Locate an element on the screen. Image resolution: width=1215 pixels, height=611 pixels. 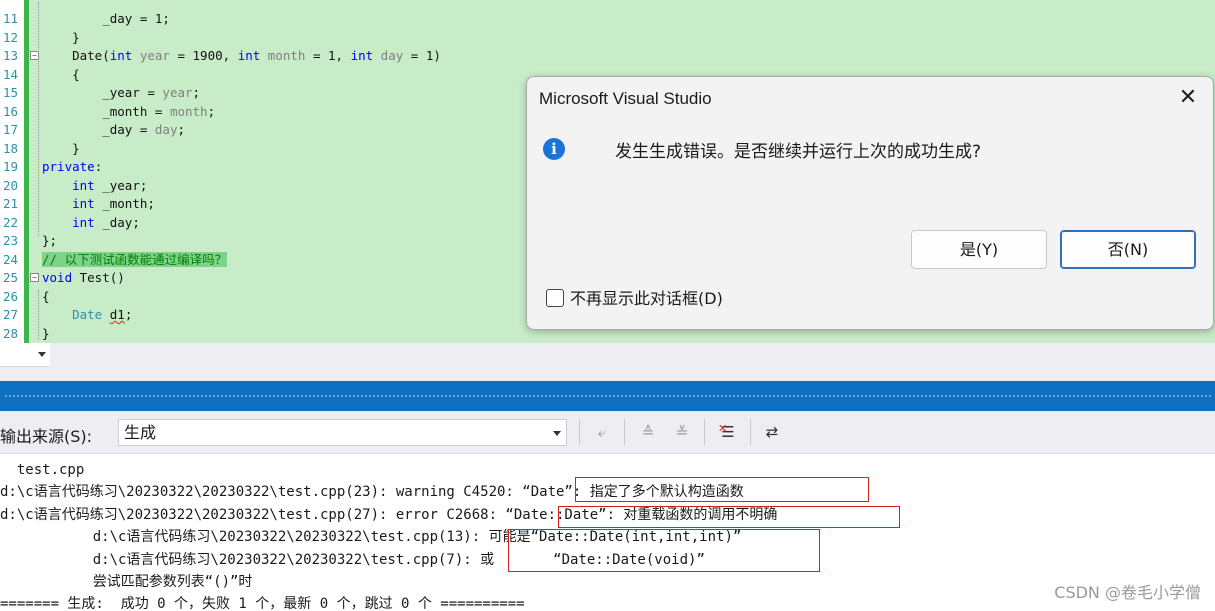
code-text: Date d1; is located at coordinates (87, 315).